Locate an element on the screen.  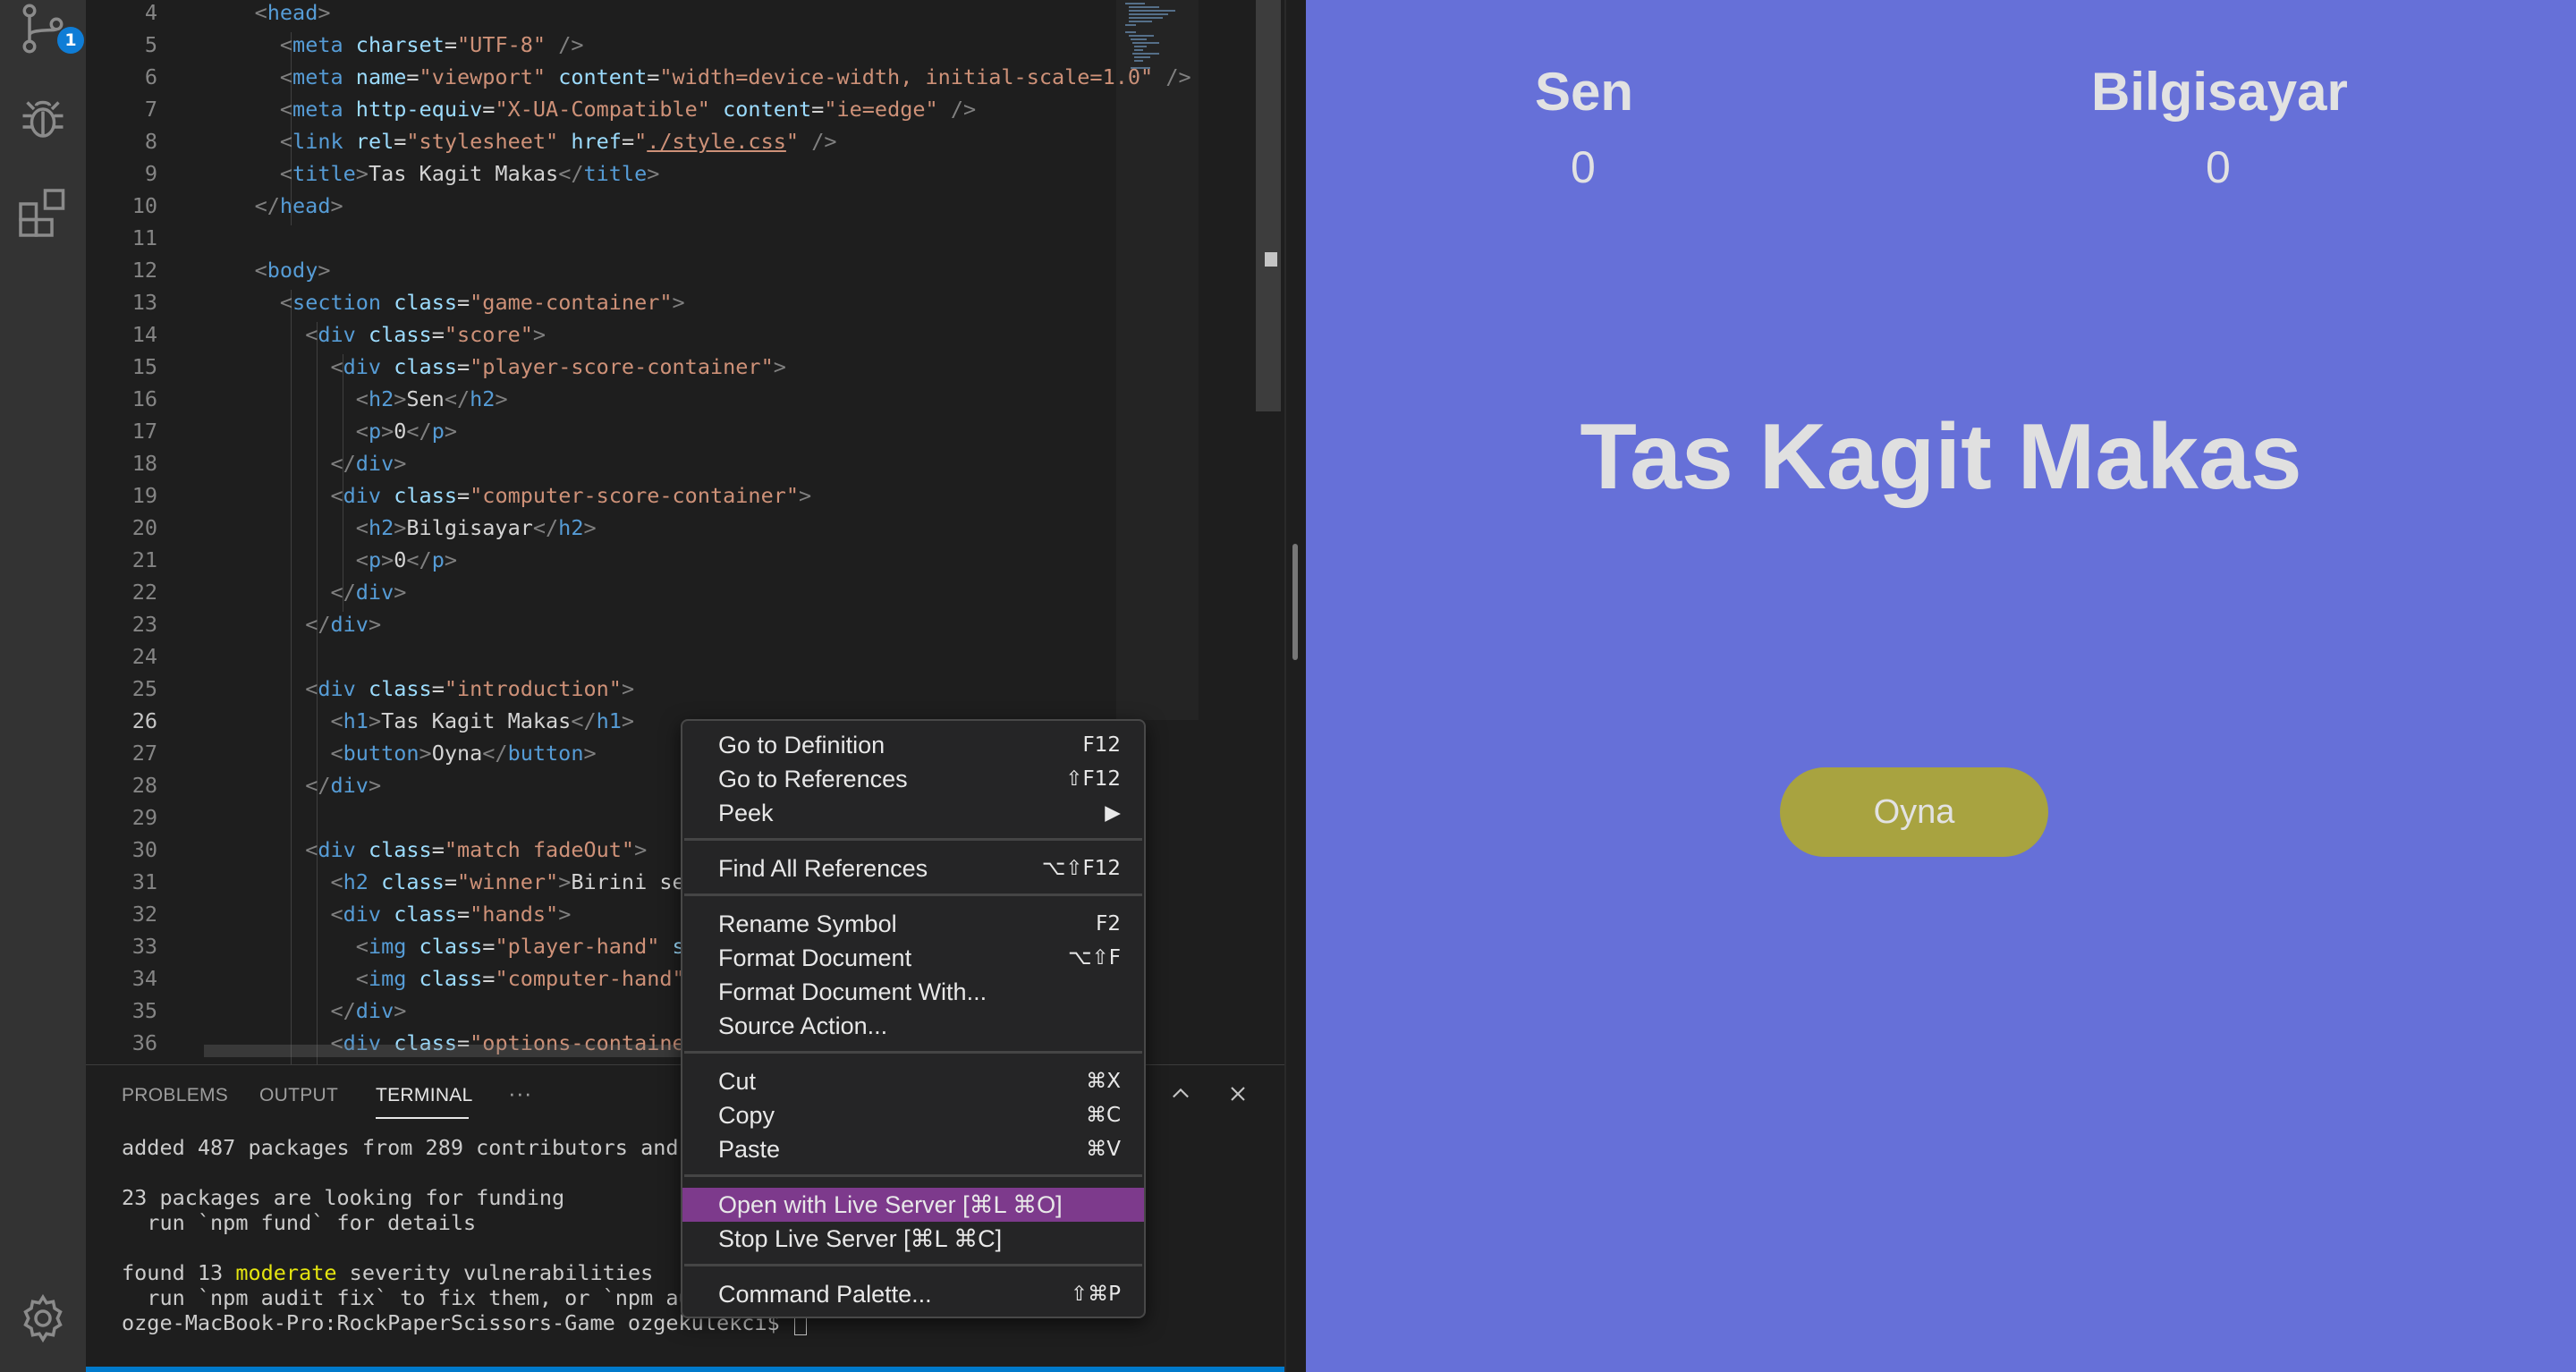
menu-item-go-to-definition: Go to Definition F12 is located at coordinates (913, 745).